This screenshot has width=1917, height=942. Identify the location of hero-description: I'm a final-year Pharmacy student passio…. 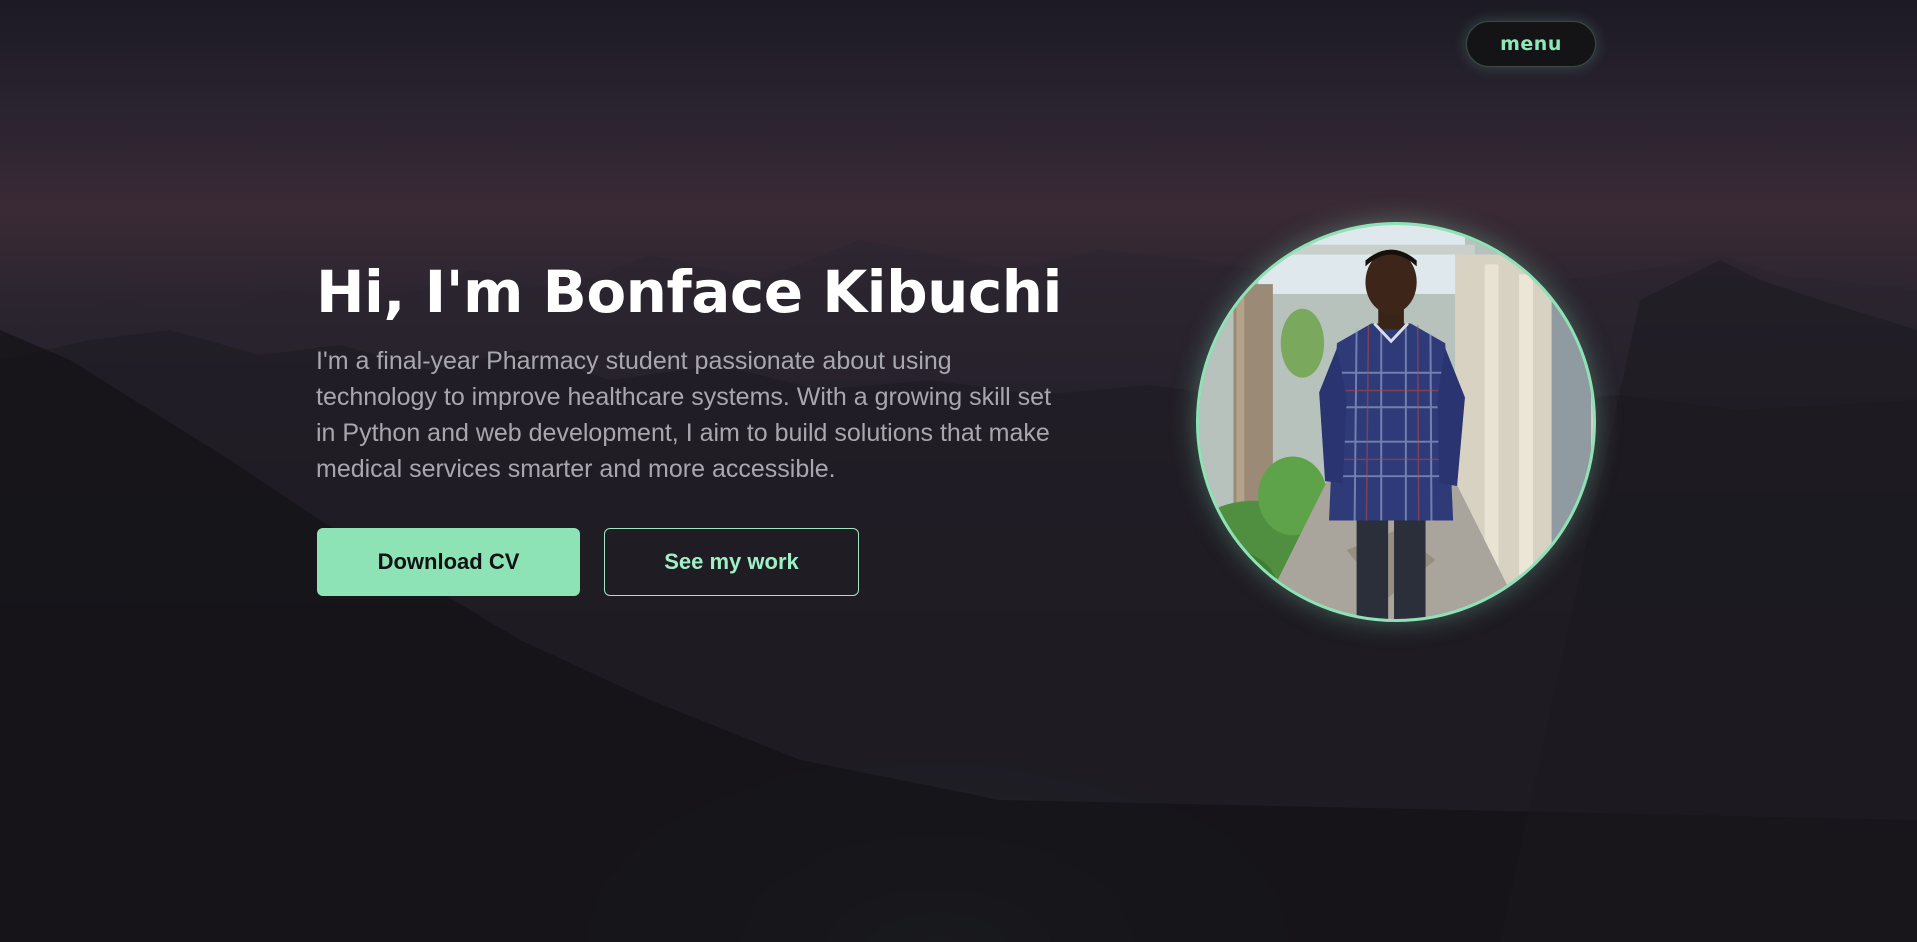
(684, 415).